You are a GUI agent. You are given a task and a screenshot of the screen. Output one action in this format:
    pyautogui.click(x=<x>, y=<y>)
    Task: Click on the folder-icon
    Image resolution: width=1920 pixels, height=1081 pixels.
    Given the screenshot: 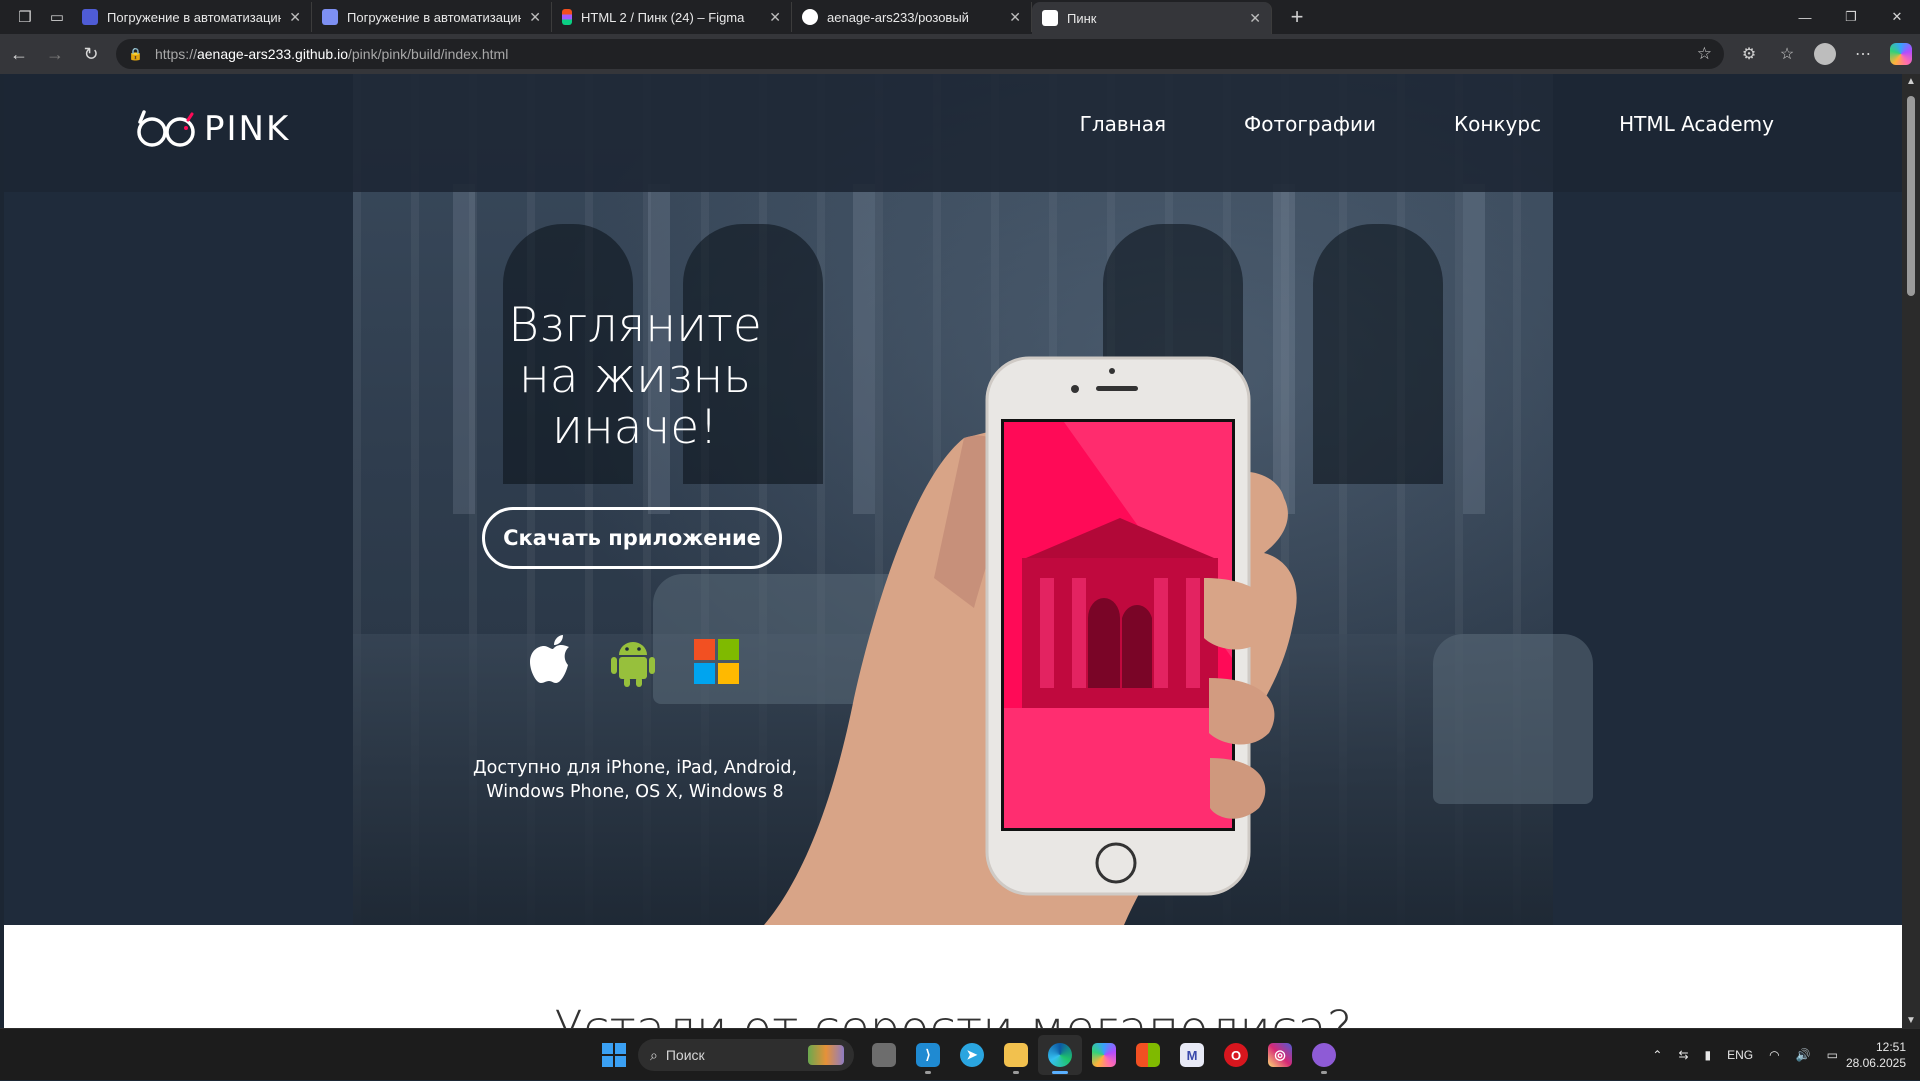 What is the action you would take?
    pyautogui.click(x=1016, y=1055)
    